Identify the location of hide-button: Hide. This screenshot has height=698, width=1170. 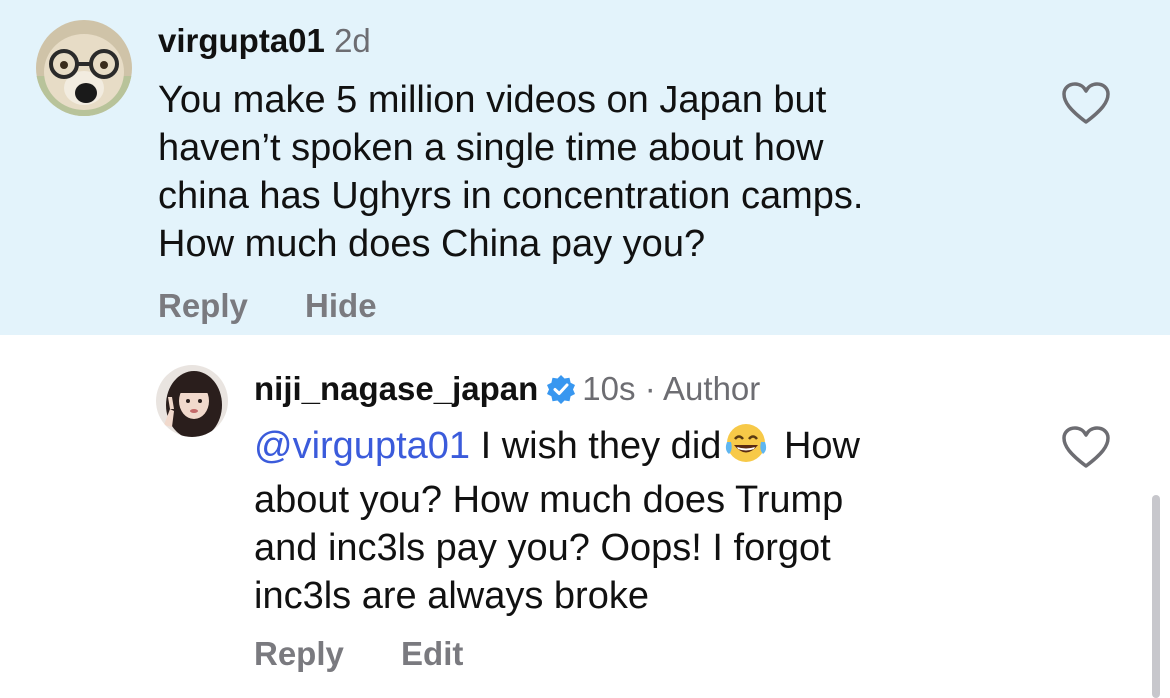
(341, 305).